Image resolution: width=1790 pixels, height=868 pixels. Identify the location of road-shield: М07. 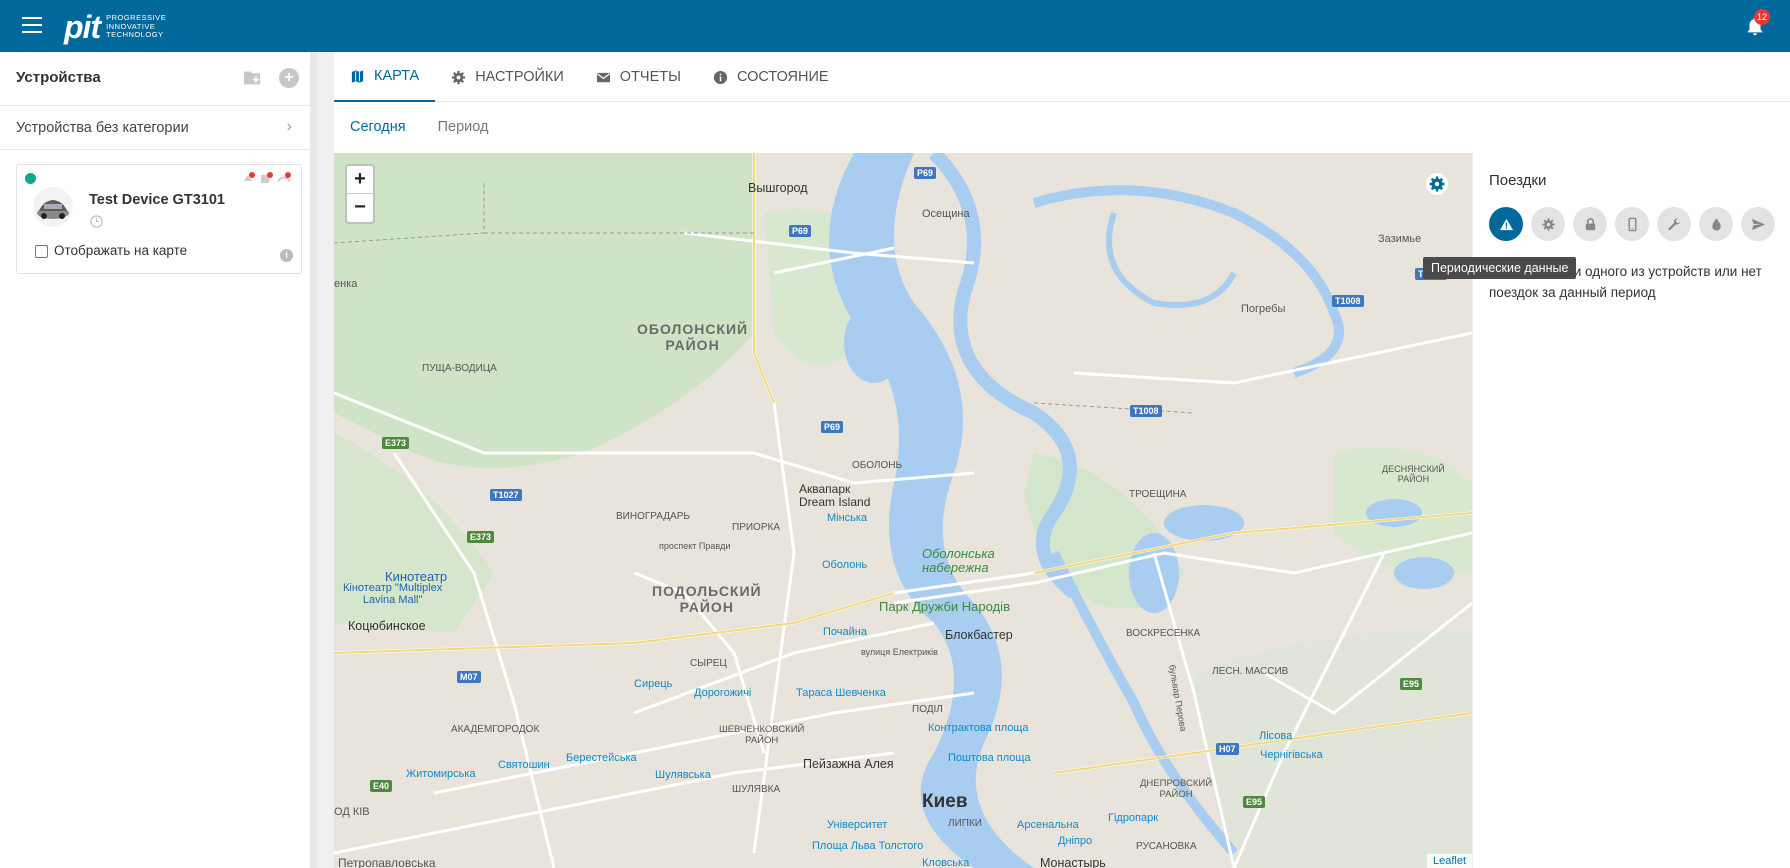
(469, 677).